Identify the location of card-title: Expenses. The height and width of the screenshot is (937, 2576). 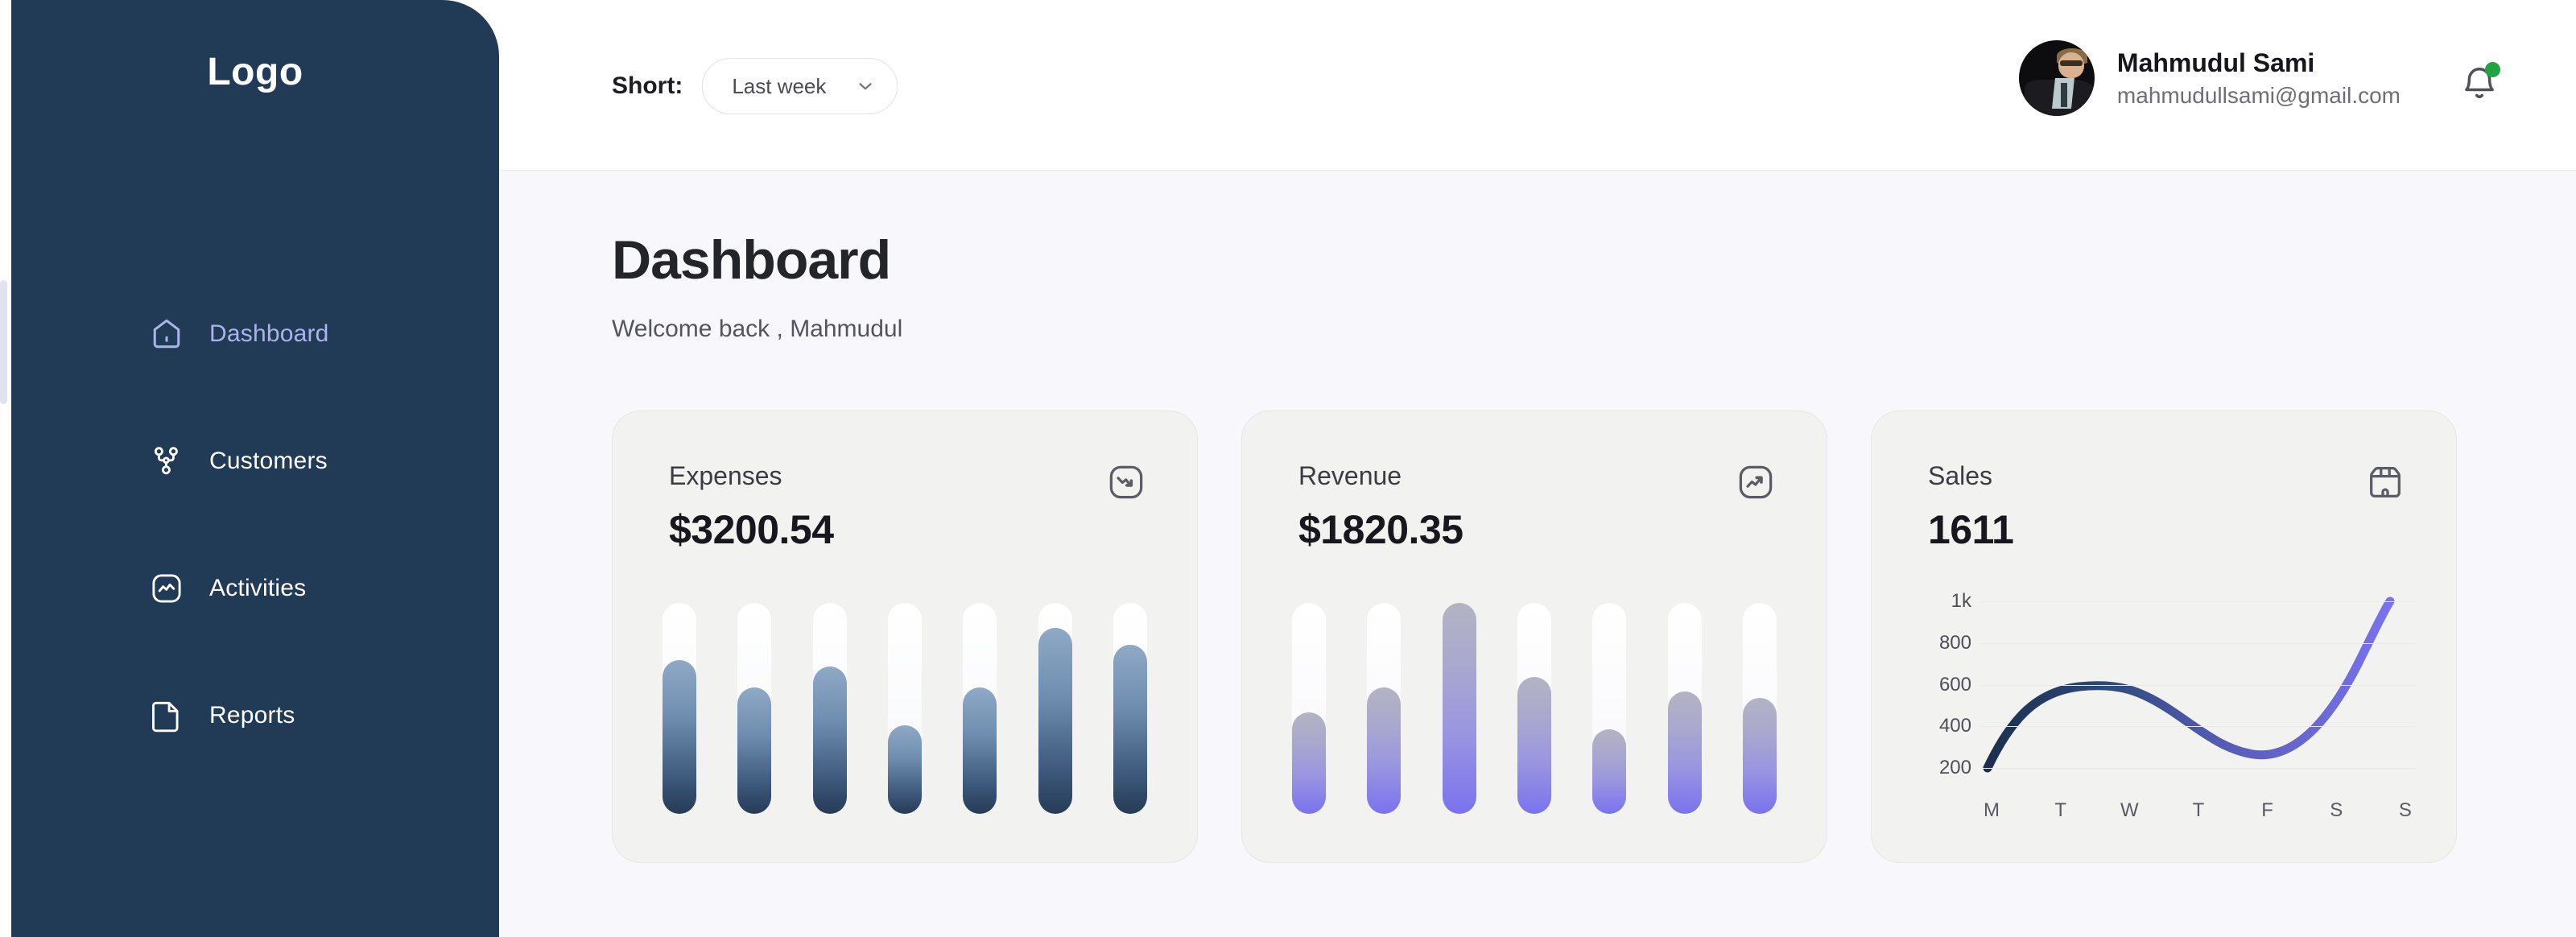
(725, 475).